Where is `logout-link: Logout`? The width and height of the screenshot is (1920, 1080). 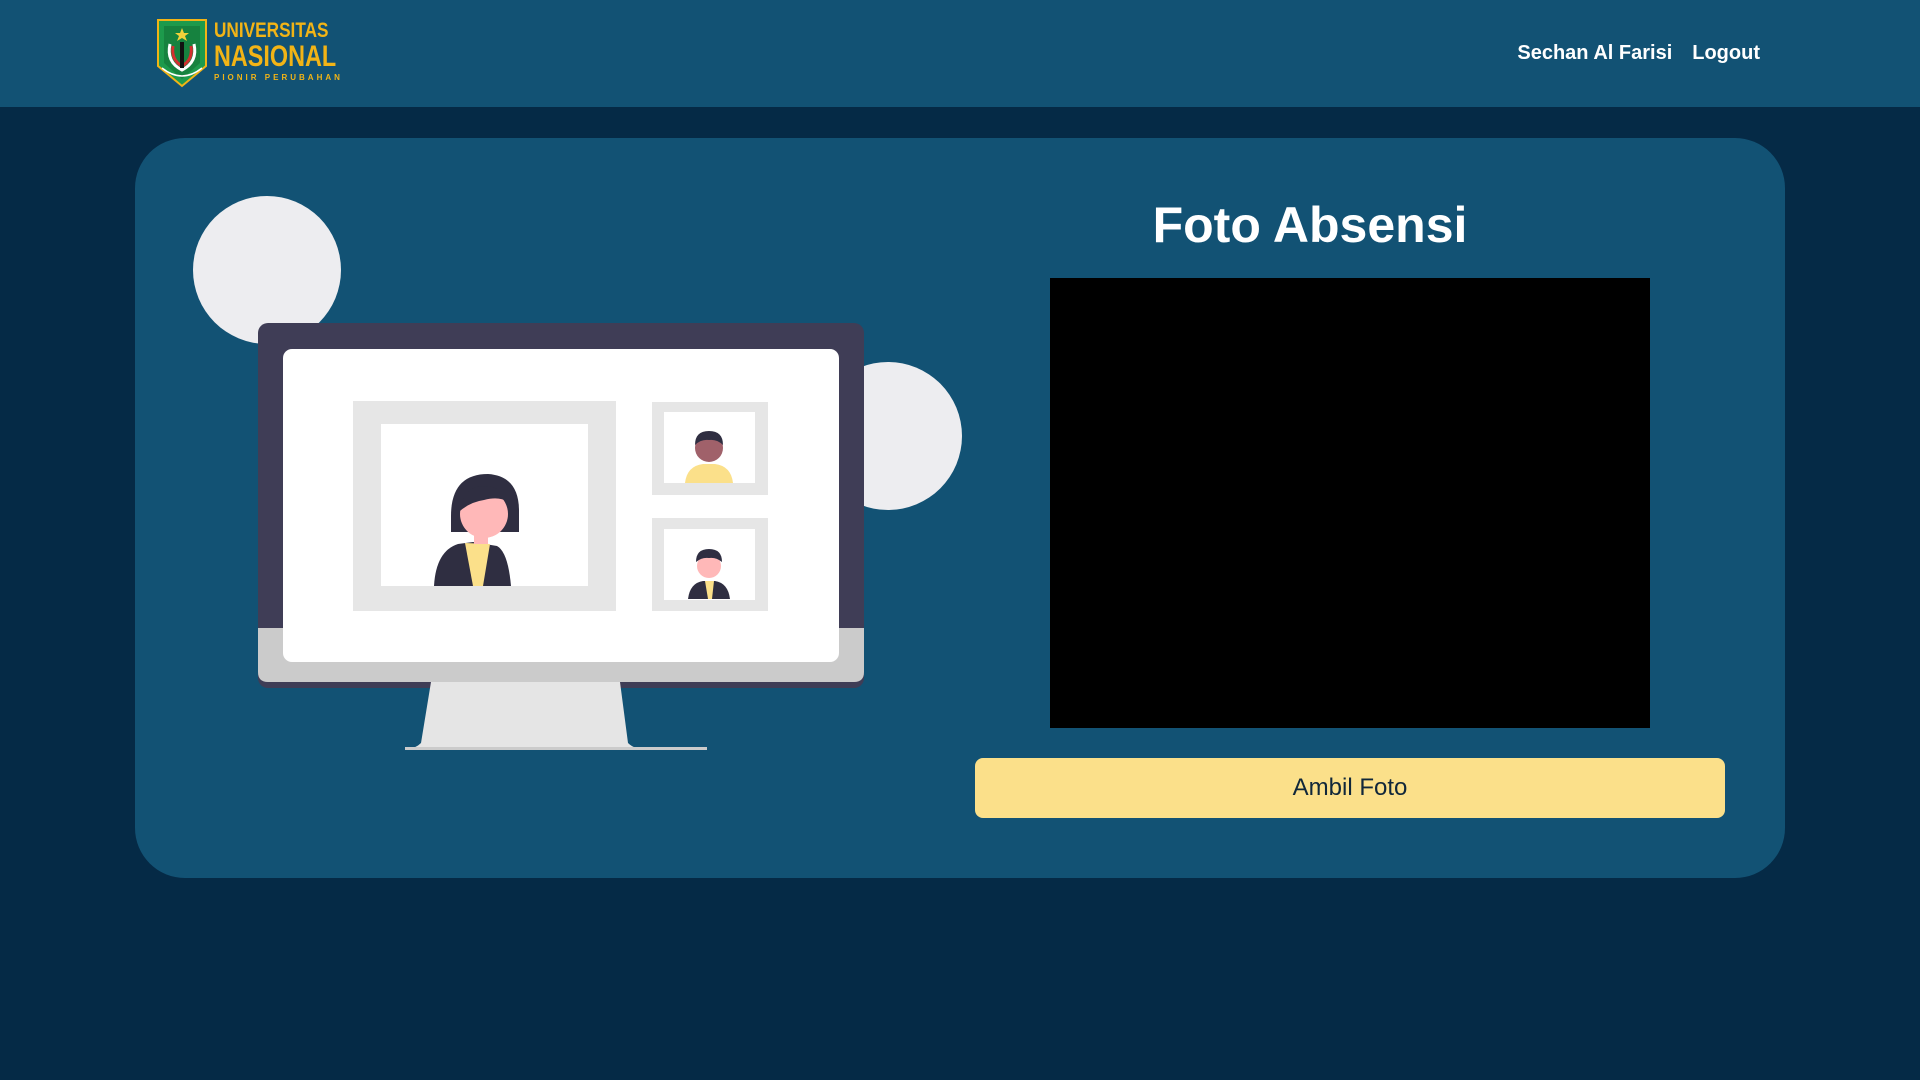 logout-link: Logout is located at coordinates (1726, 53).